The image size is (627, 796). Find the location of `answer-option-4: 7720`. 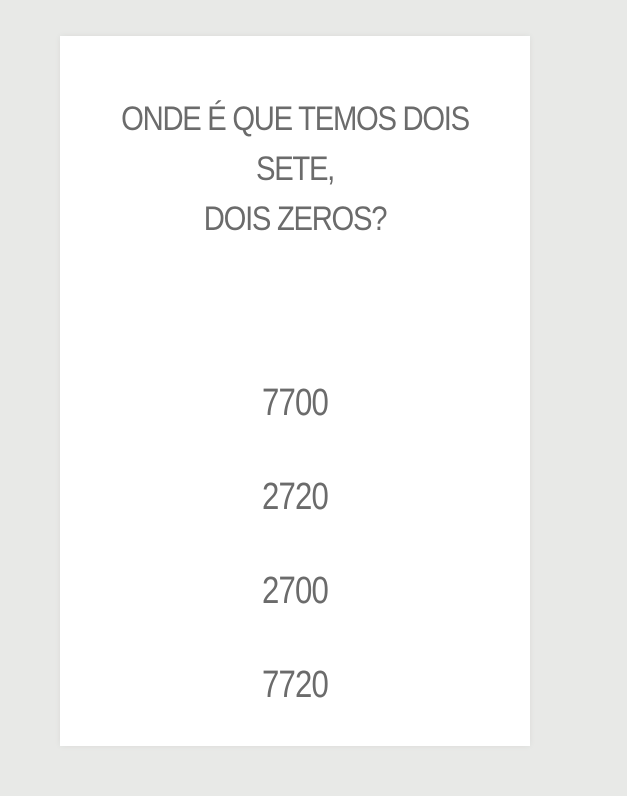

answer-option-4: 7720 is located at coordinates (295, 685).